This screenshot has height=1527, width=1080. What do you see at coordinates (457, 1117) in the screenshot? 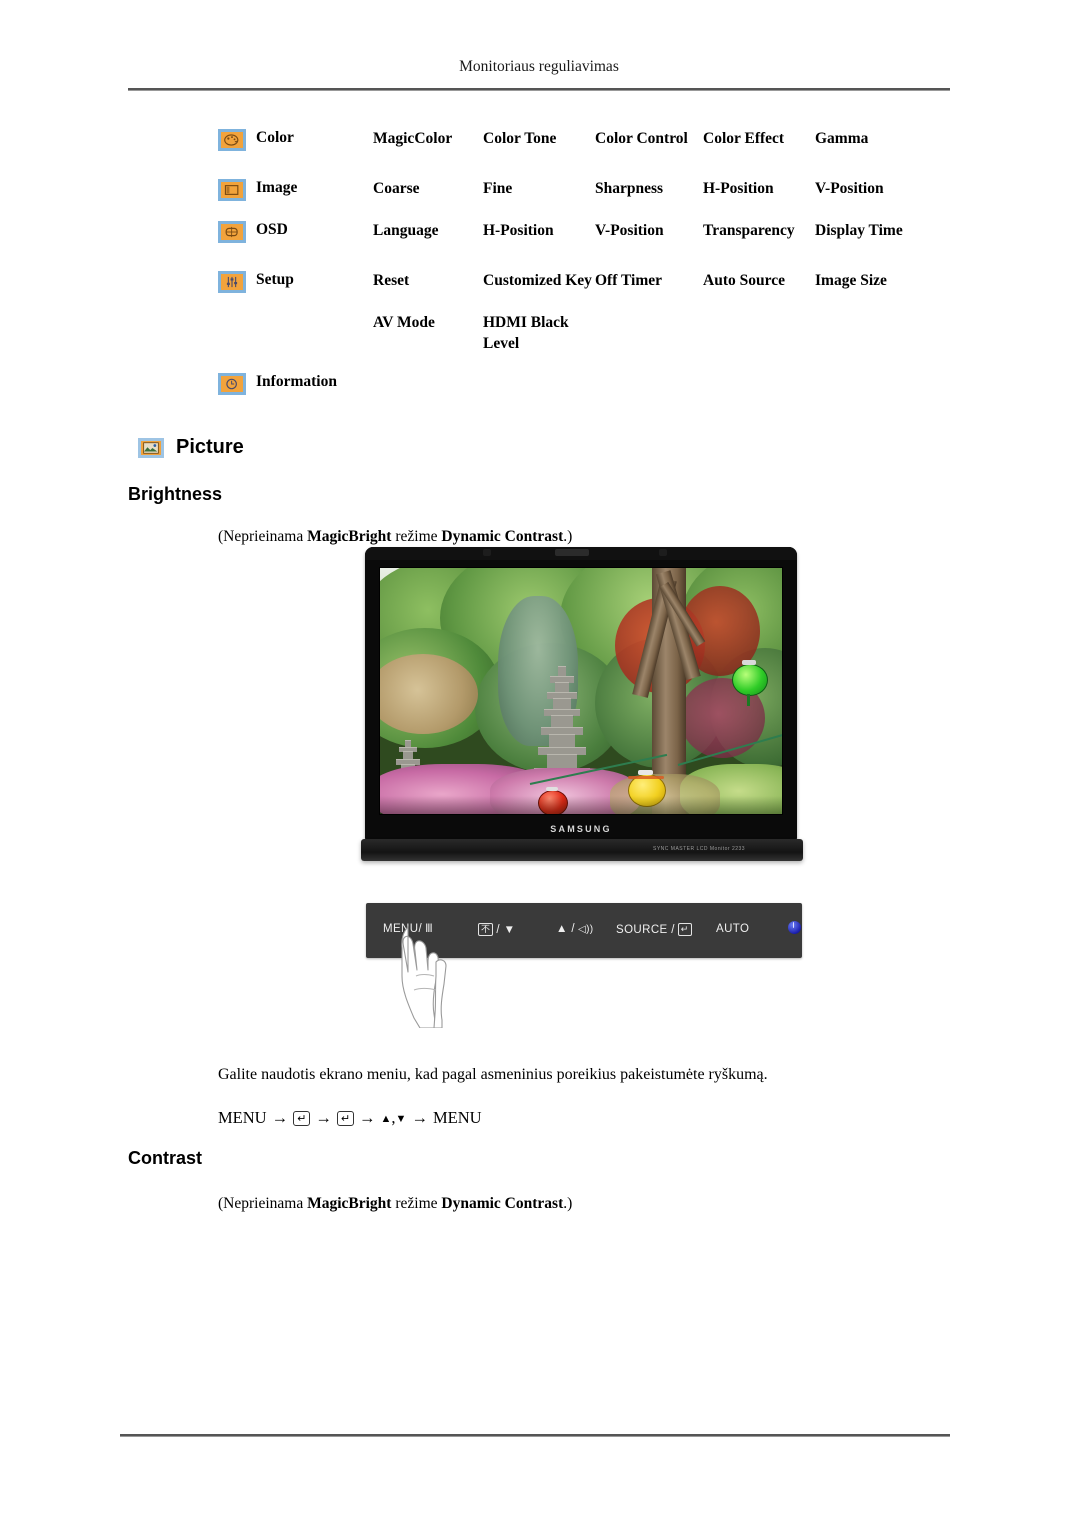
I see `menu-path-end: MENU` at bounding box center [457, 1117].